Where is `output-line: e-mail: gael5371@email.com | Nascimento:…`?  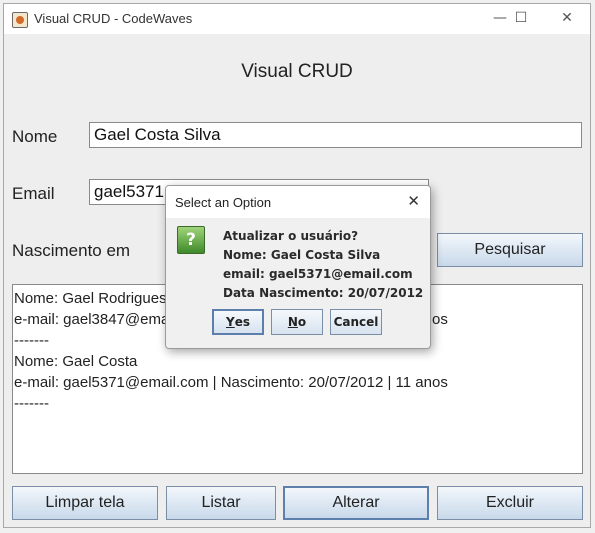
output-line: e-mail: gael5371@email.com | Nascimento:… is located at coordinates (231, 382).